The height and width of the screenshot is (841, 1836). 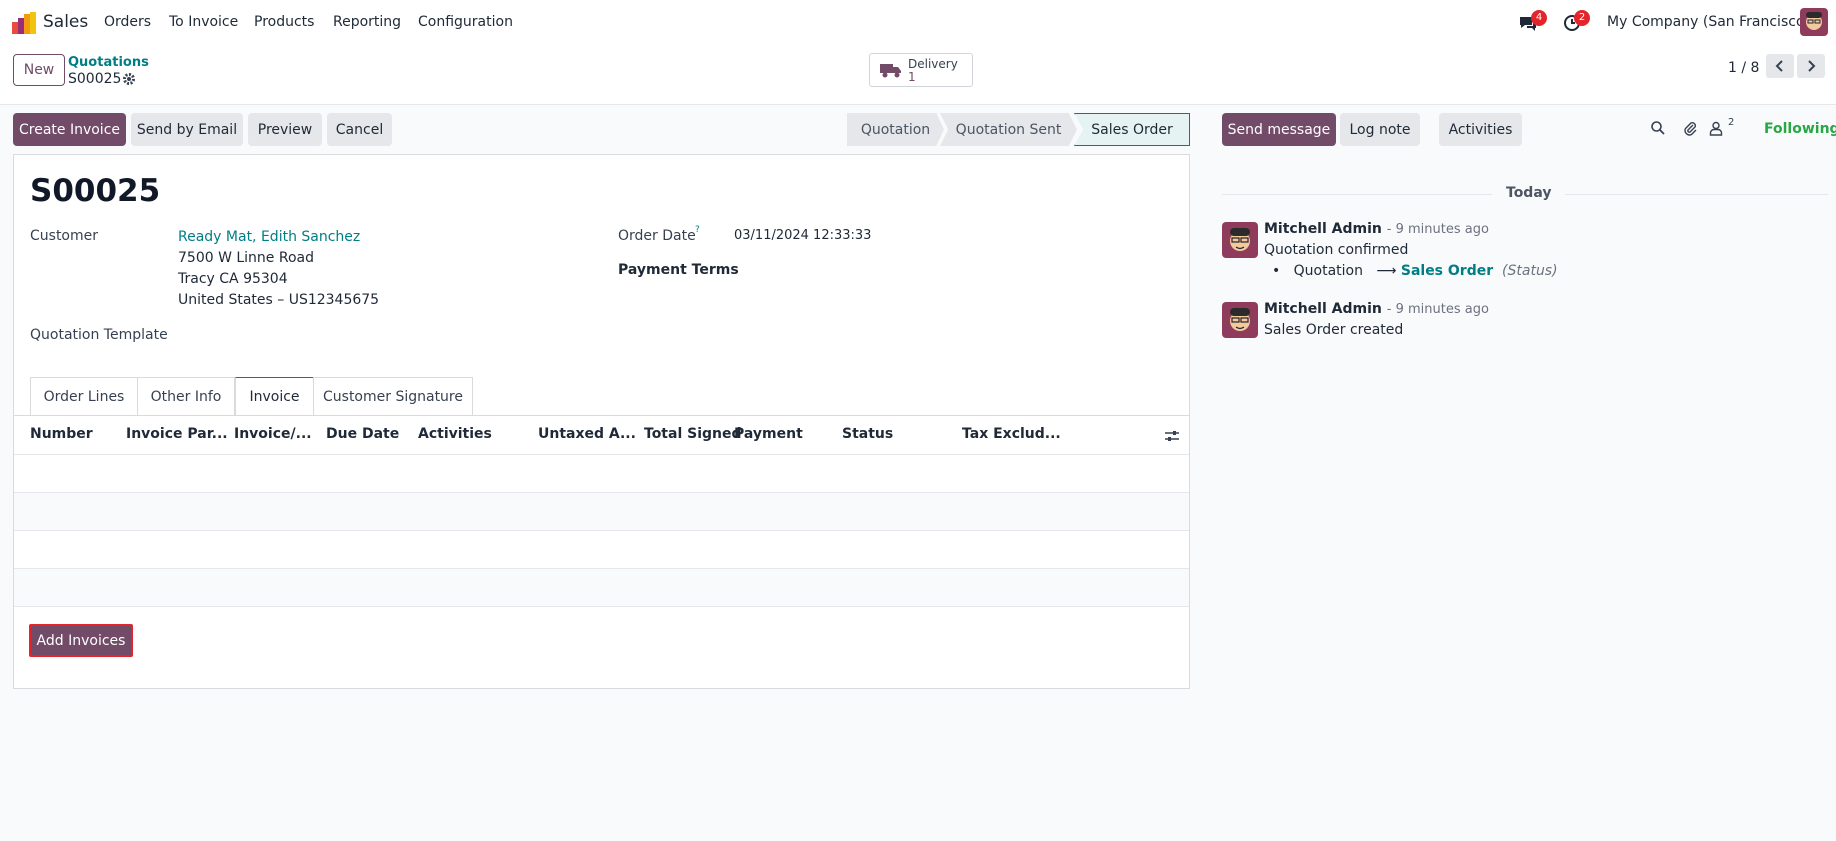 What do you see at coordinates (1172, 436) in the screenshot?
I see `column-settings-icon` at bounding box center [1172, 436].